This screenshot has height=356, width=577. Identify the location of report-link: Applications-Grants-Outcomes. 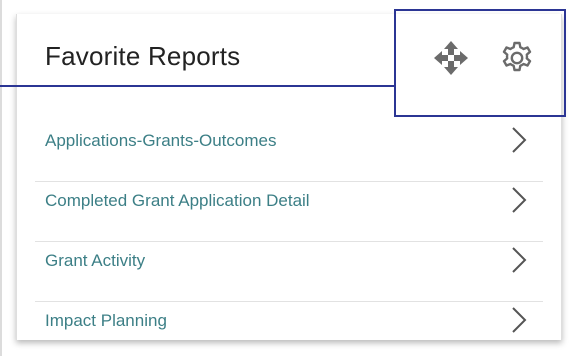
(160, 141).